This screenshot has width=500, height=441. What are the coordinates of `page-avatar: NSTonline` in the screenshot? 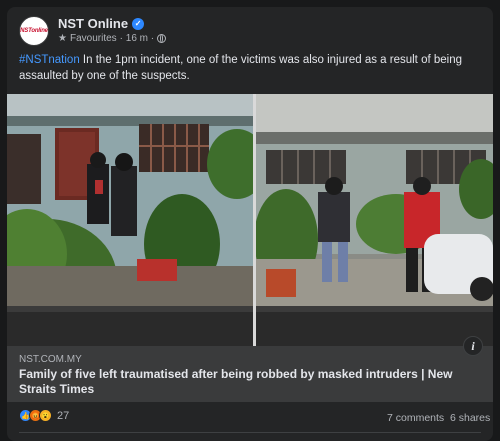 It's located at (34, 31).